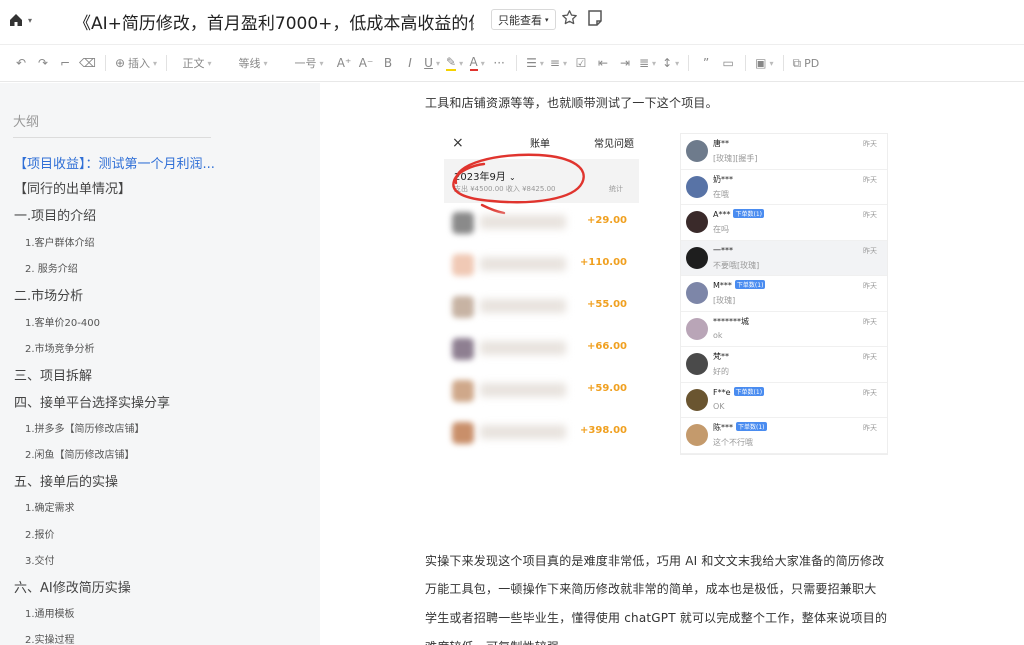 The image size is (1024, 645). What do you see at coordinates (309, 63) in the screenshot?
I see `font-size-select: 一号 ▾` at bounding box center [309, 63].